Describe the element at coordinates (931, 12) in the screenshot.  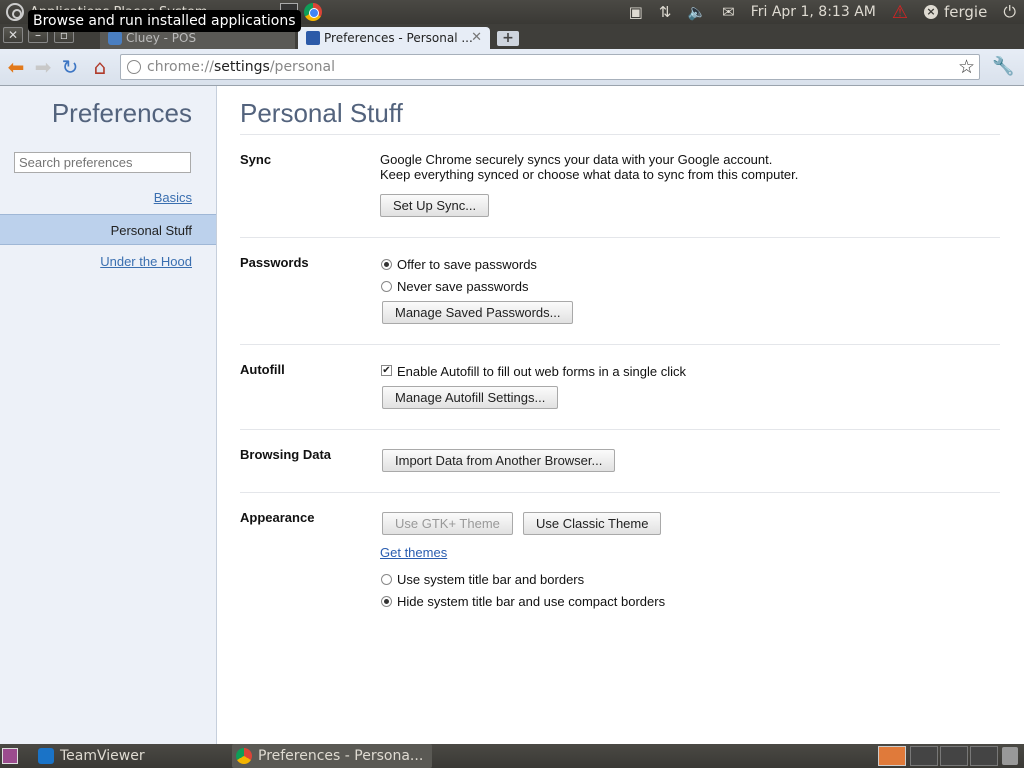
I see `user-status-icon: ×` at that location.